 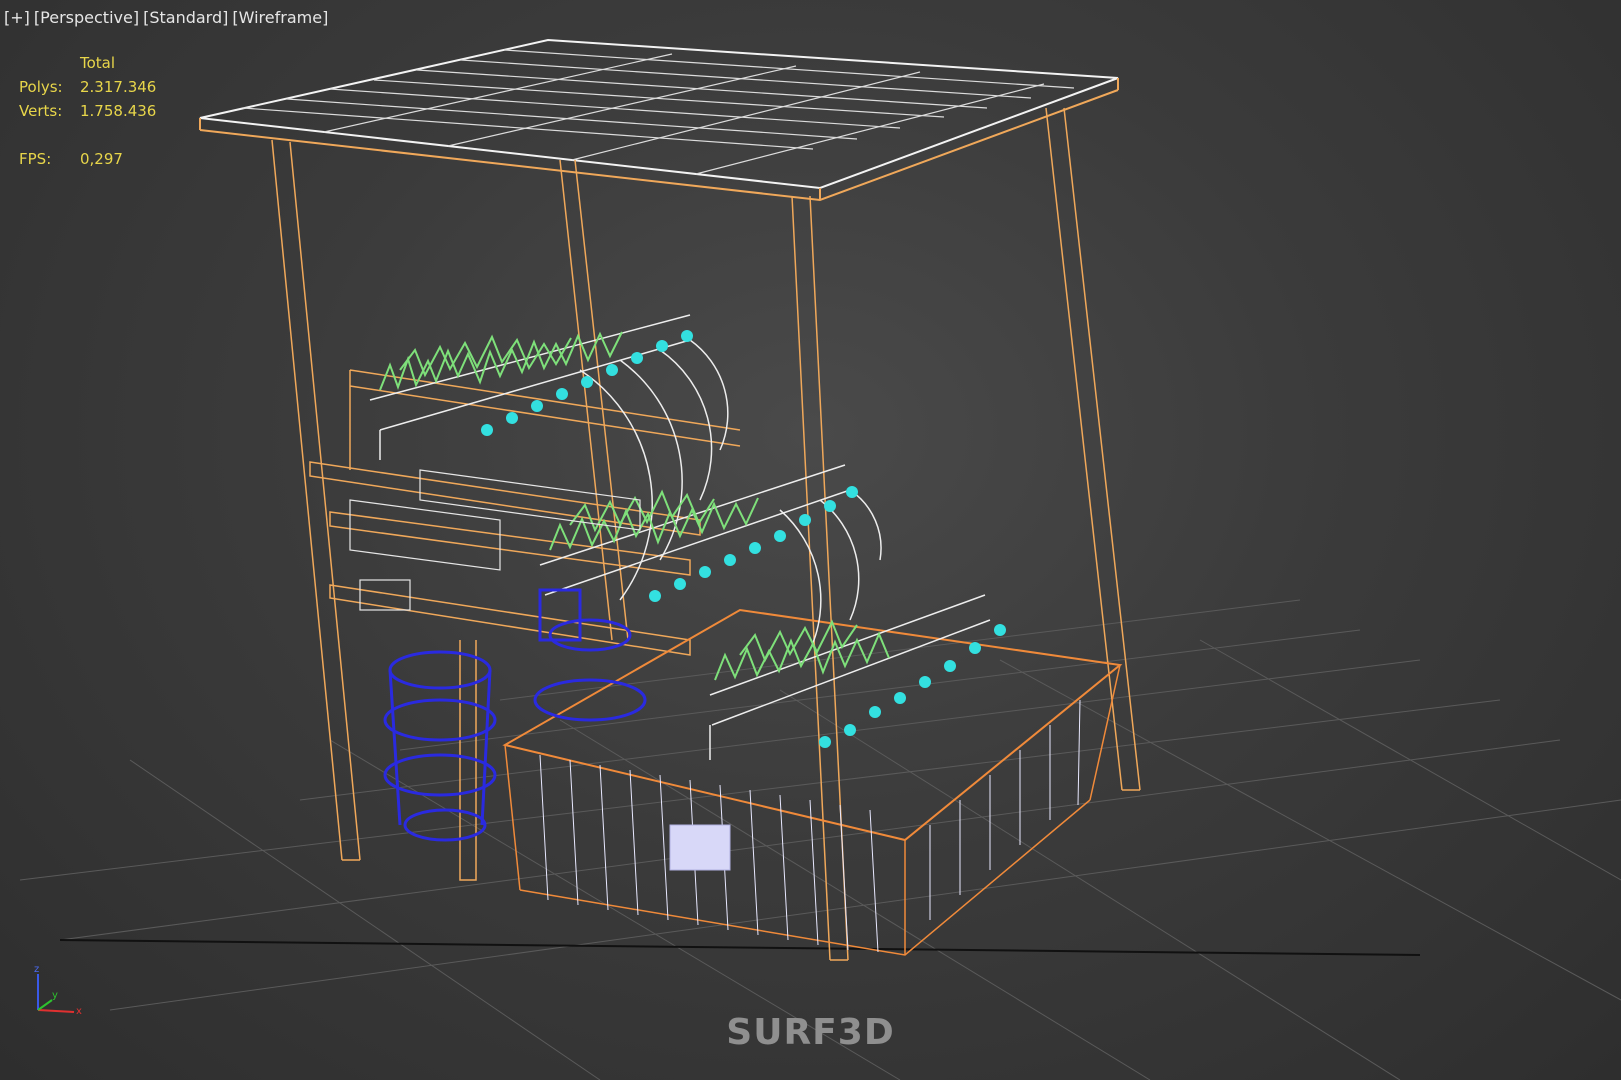 What do you see at coordinates (41, 111) in the screenshot?
I see `verts-label: Verts:` at bounding box center [41, 111].